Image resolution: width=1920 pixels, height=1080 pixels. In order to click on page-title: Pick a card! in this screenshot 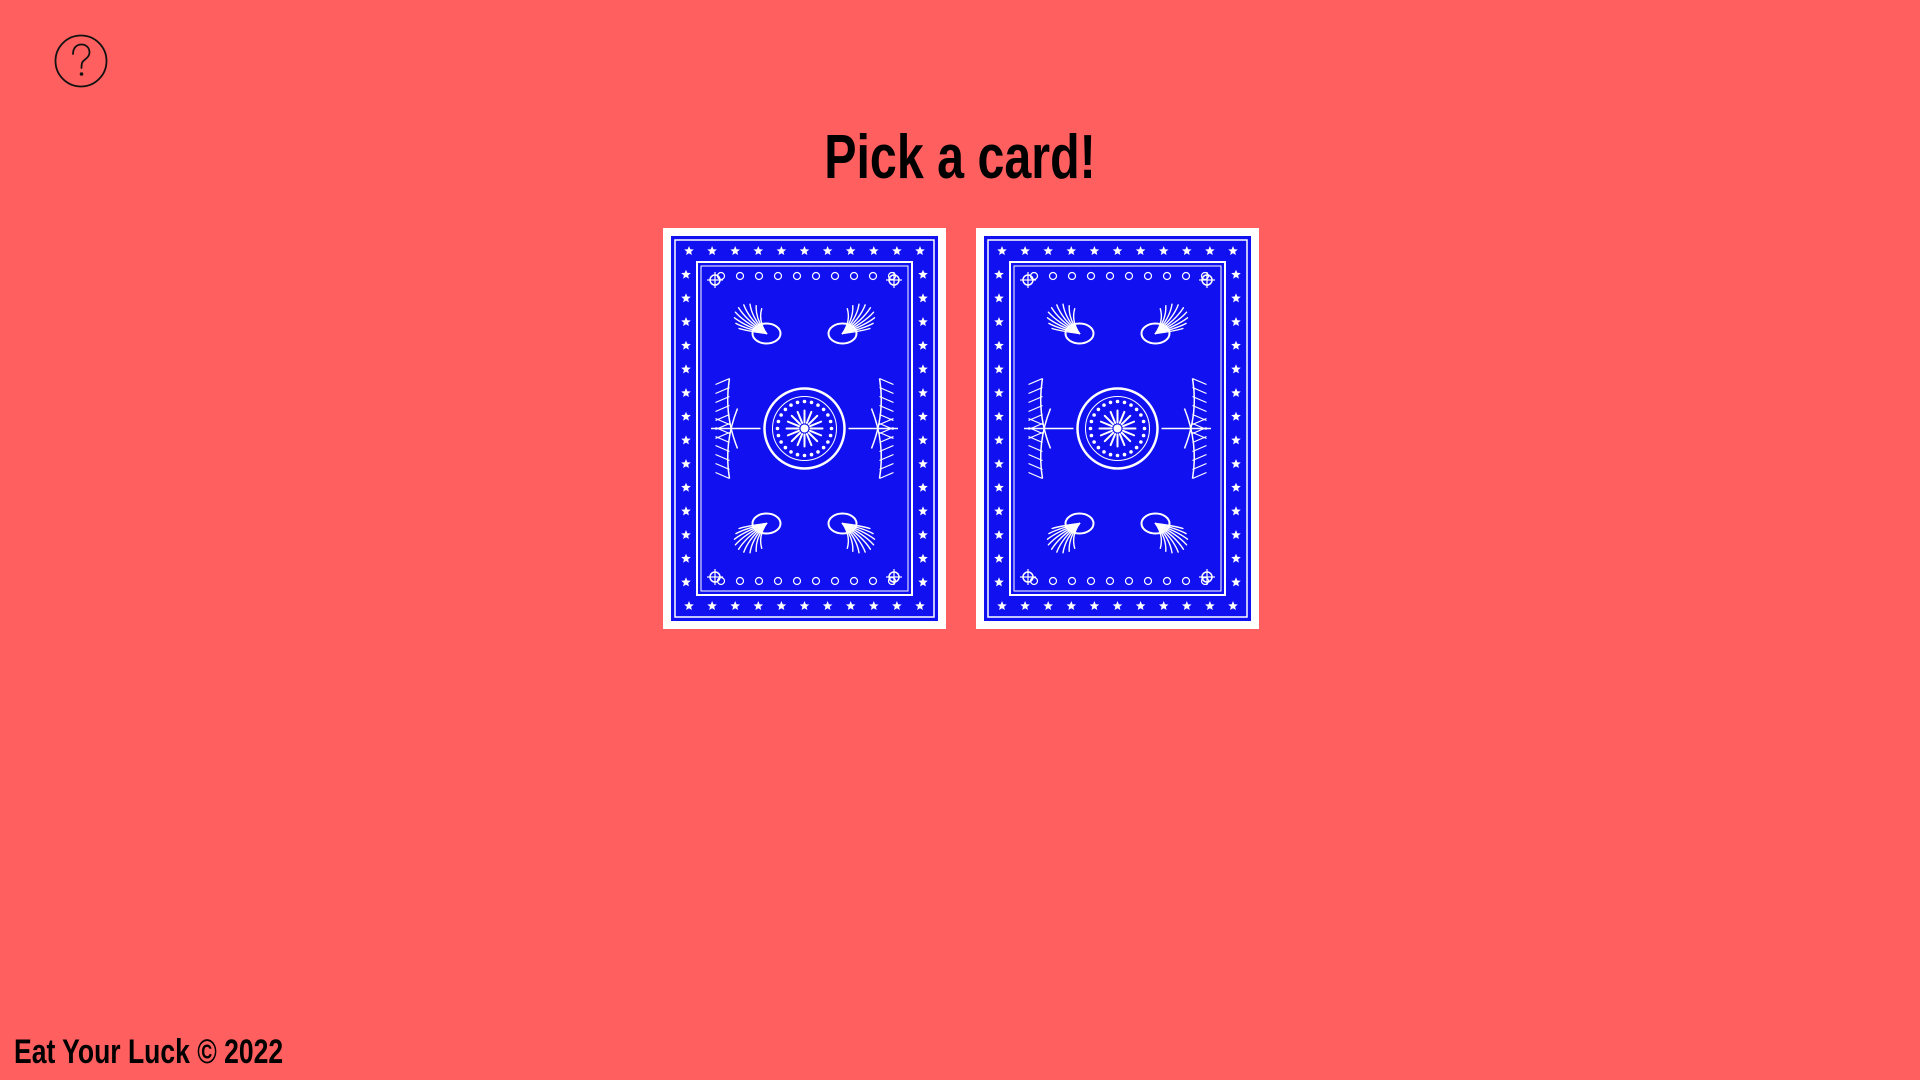, I will do `click(960, 157)`.